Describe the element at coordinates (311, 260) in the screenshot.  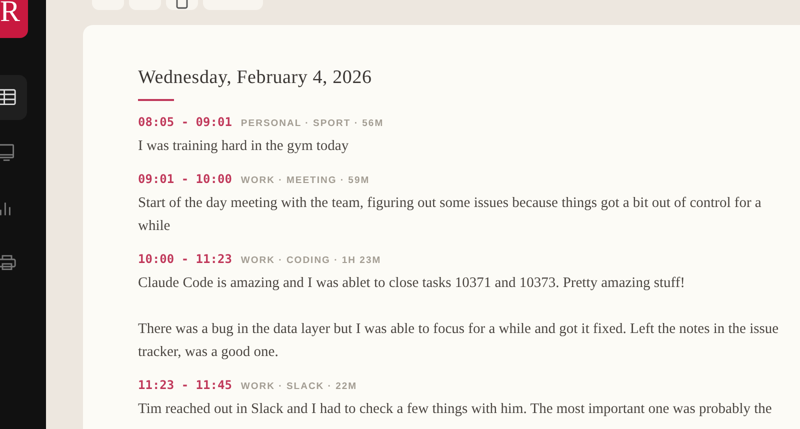
I see `entry-meta: WORK · CODING · 1H 23M` at that location.